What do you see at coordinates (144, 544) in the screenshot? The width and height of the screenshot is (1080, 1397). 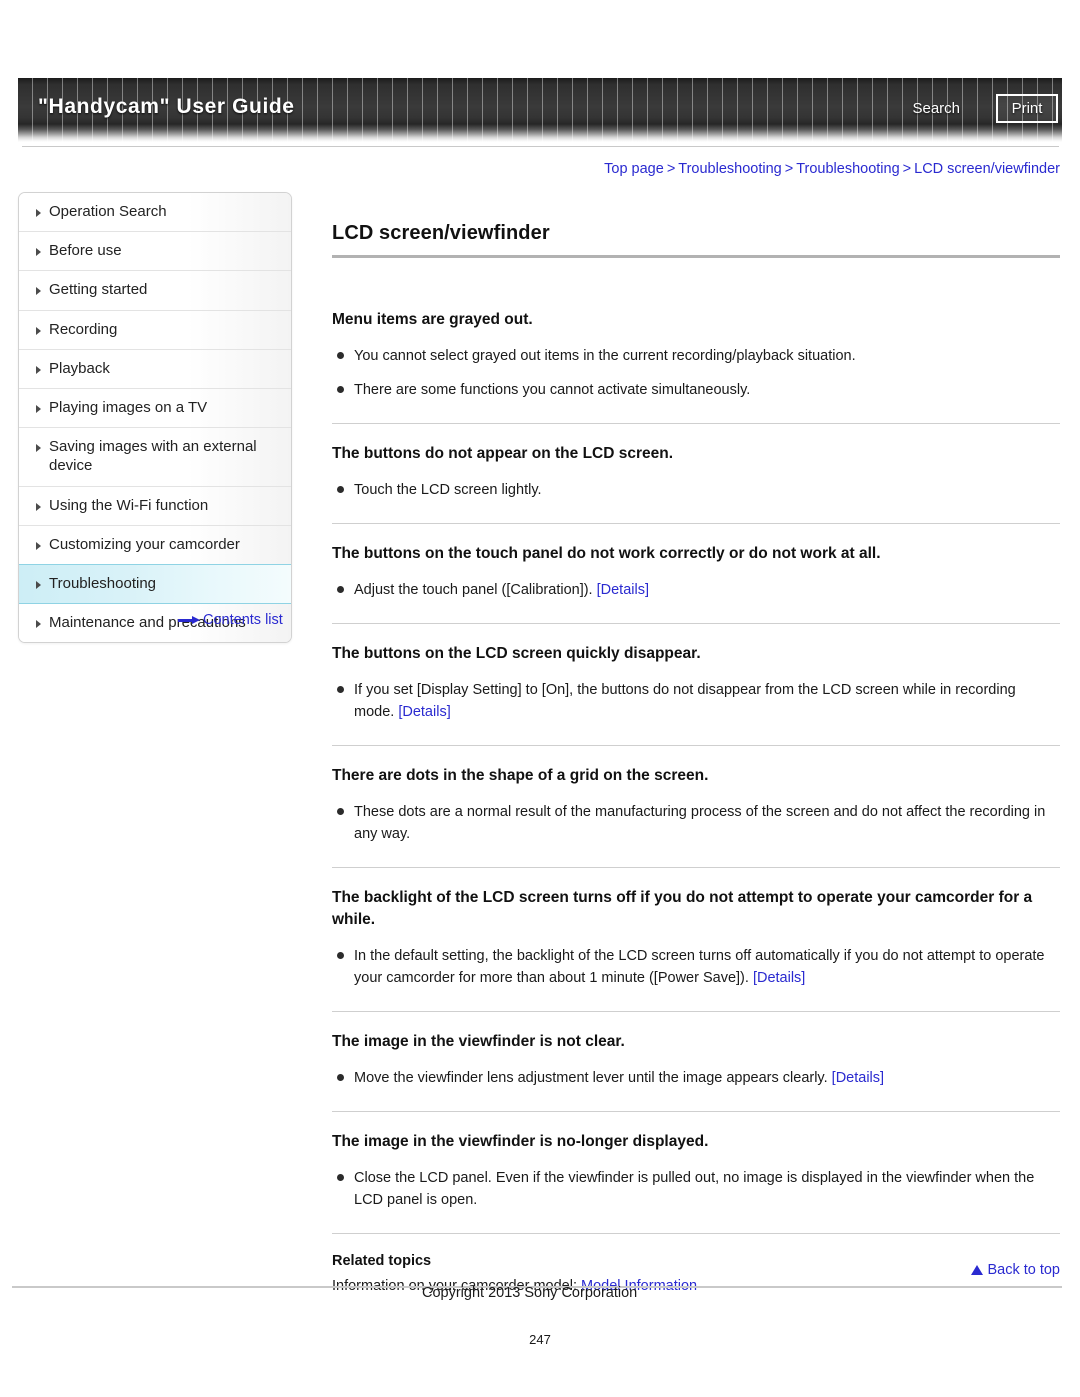 I see `sidebar-item-label: Customizing your camcorder` at bounding box center [144, 544].